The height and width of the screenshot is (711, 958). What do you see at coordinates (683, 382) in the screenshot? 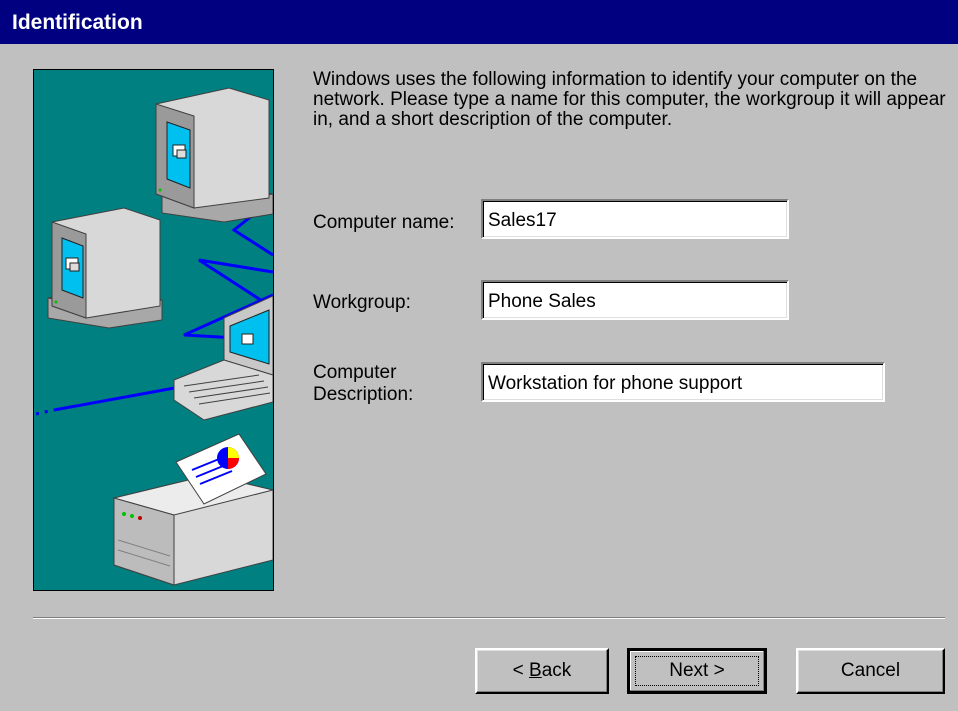
I see `computer-description-field` at bounding box center [683, 382].